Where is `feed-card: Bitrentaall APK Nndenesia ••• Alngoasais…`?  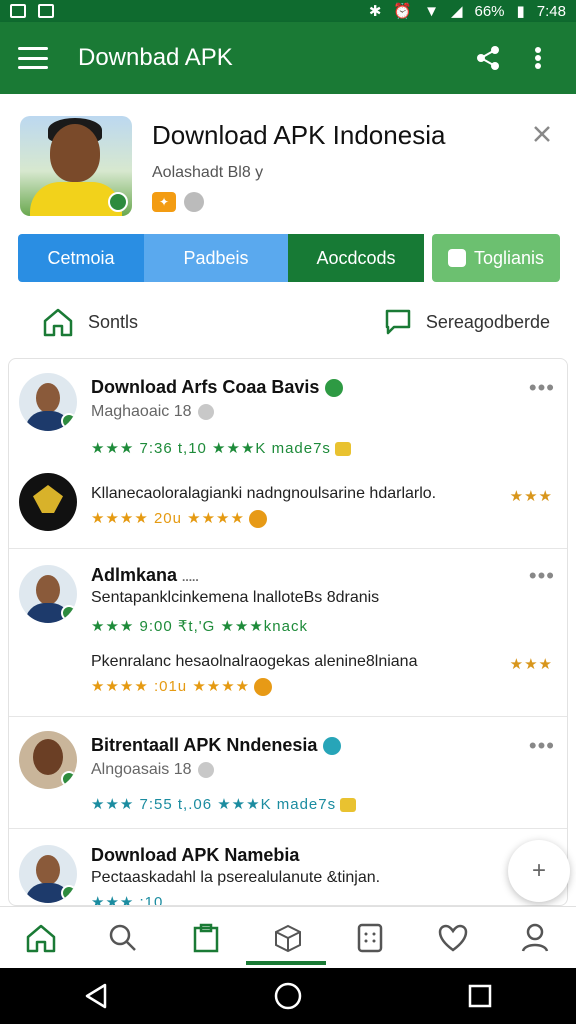
feed-card: Bitrentaall APK Nndenesia ••• Alngoasais… is located at coordinates (288, 773).